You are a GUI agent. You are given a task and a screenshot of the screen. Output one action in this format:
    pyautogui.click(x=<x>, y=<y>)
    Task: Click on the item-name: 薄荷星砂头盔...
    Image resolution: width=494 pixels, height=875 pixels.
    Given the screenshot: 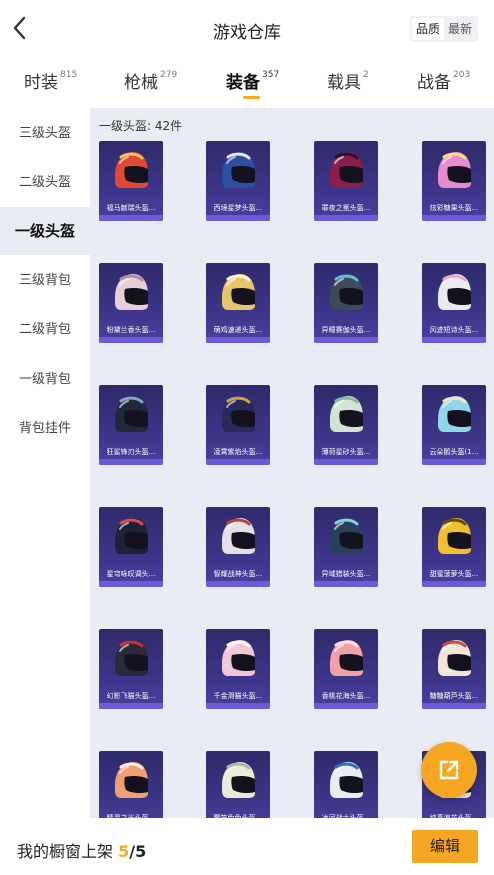 What is the action you would take?
    pyautogui.click(x=346, y=452)
    